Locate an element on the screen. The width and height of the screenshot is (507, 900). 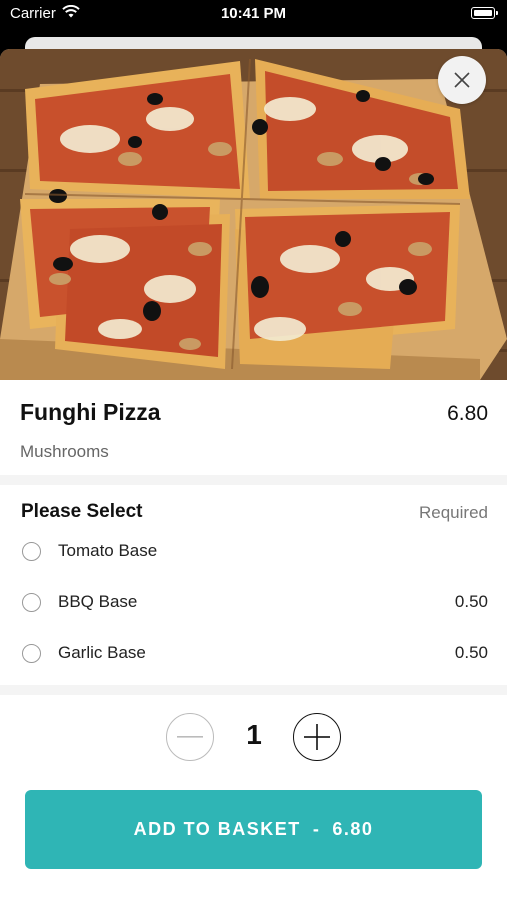
add-to-basket-button: ADD TO BASKET - 6.80 is located at coordinates (253, 829).